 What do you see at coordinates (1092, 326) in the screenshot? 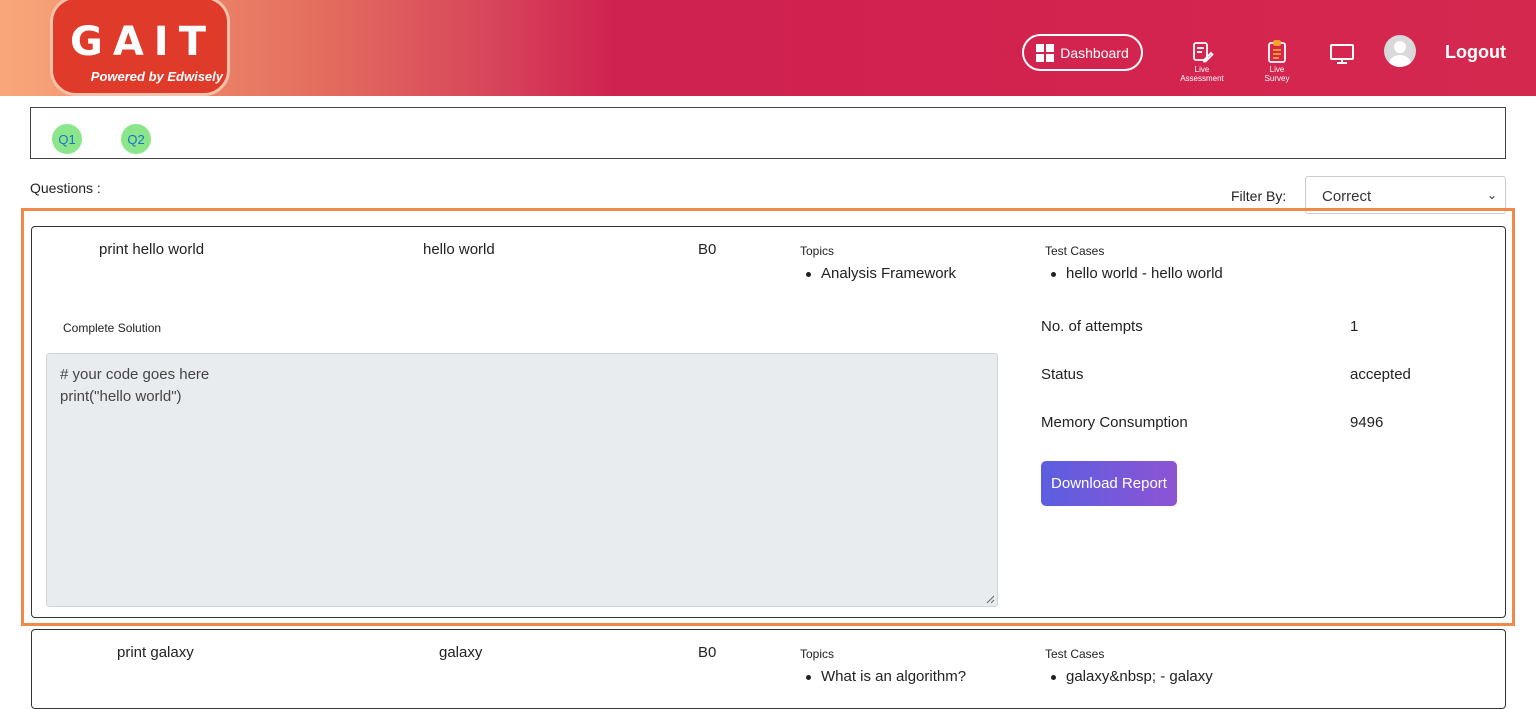
I see `attempts-label: No. of attempts` at bounding box center [1092, 326].